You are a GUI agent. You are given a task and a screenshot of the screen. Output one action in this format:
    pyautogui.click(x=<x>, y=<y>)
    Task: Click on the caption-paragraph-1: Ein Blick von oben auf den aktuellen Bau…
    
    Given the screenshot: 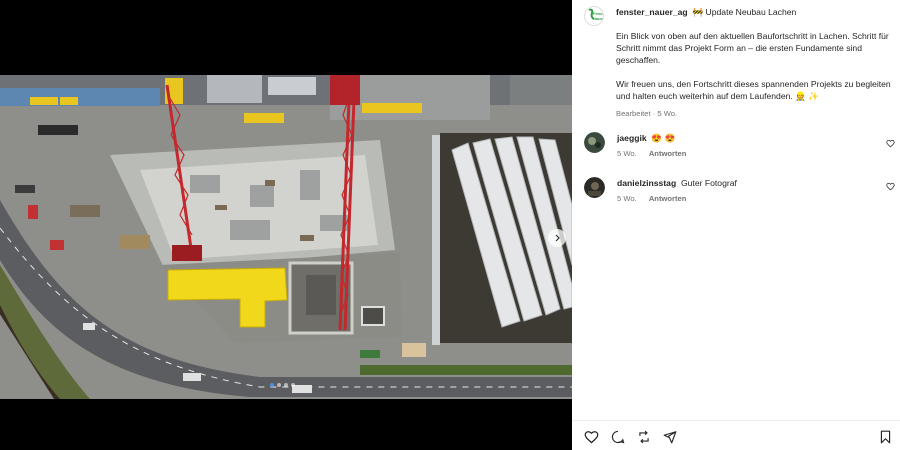 What is the action you would take?
    pyautogui.click(x=752, y=48)
    